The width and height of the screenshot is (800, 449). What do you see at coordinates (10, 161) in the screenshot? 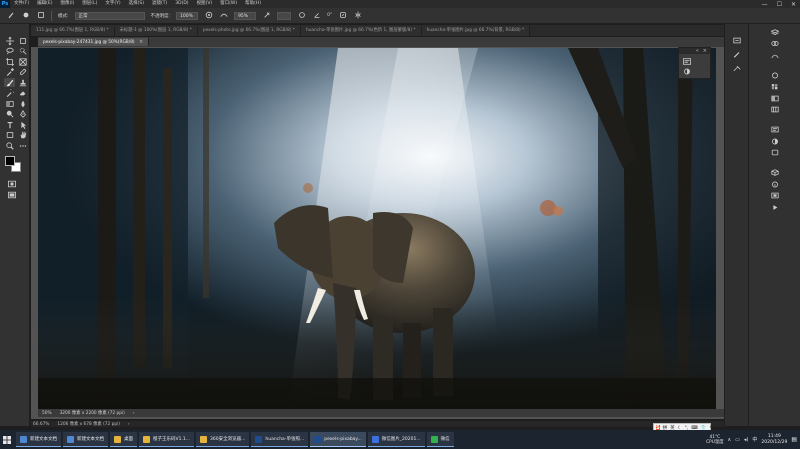
I see `foreground-color-swatch` at bounding box center [10, 161].